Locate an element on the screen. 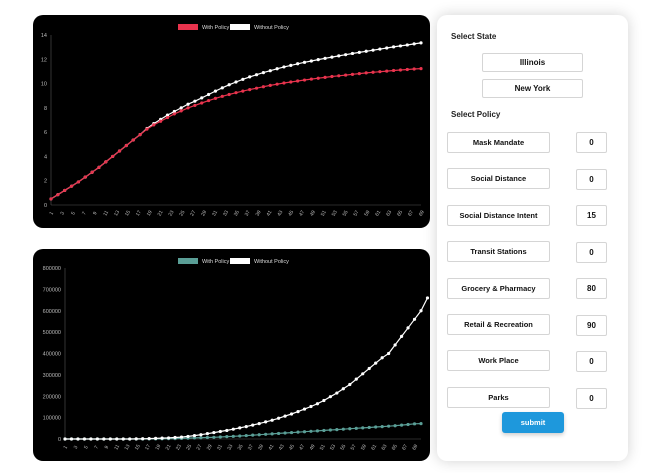 The image size is (666, 473). policy-social-distance-intent-value: 15 is located at coordinates (591, 215).